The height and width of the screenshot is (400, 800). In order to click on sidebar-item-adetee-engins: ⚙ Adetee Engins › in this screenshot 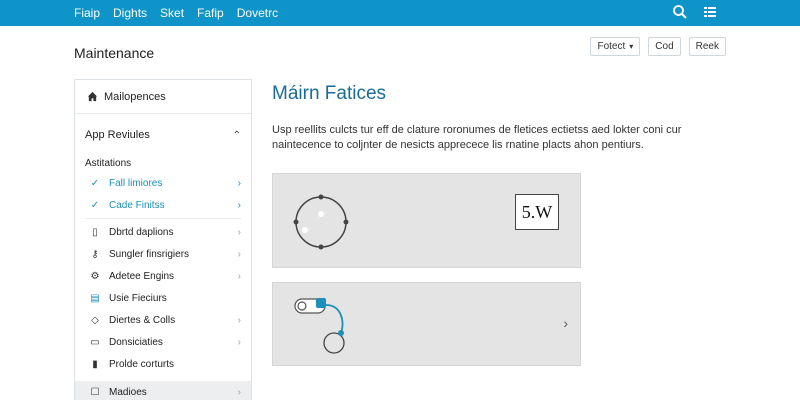, I will do `click(163, 276)`.